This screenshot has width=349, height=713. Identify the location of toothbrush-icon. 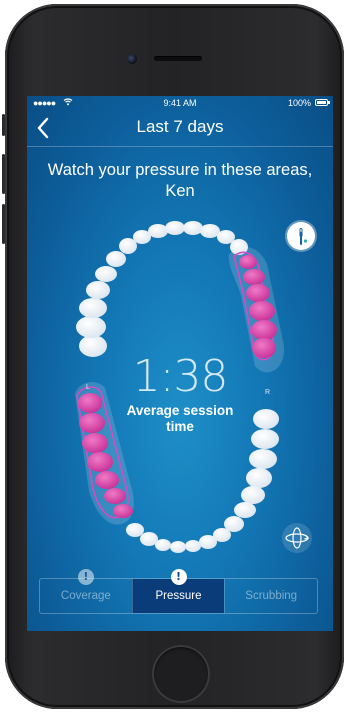
(303, 236).